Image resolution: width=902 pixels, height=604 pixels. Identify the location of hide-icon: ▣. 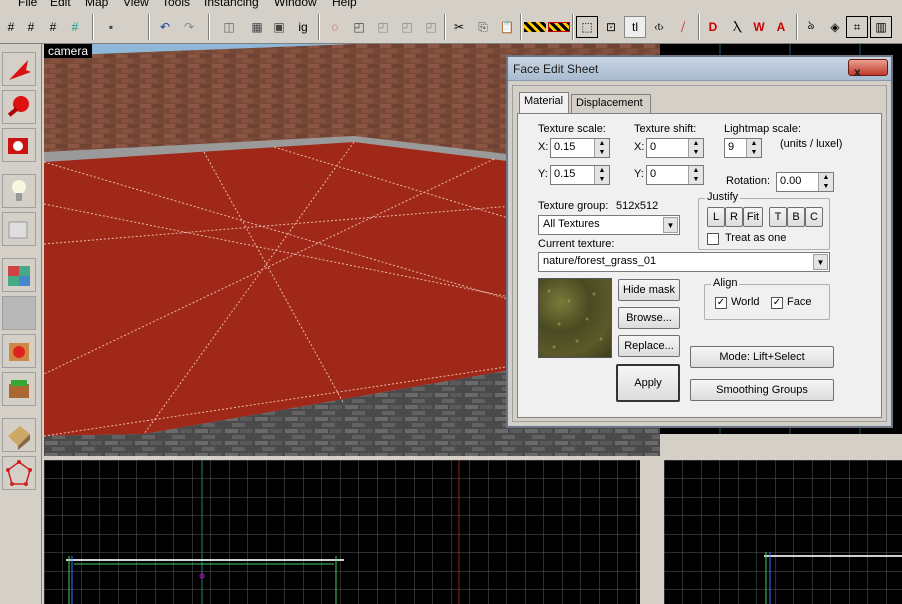
(279, 27).